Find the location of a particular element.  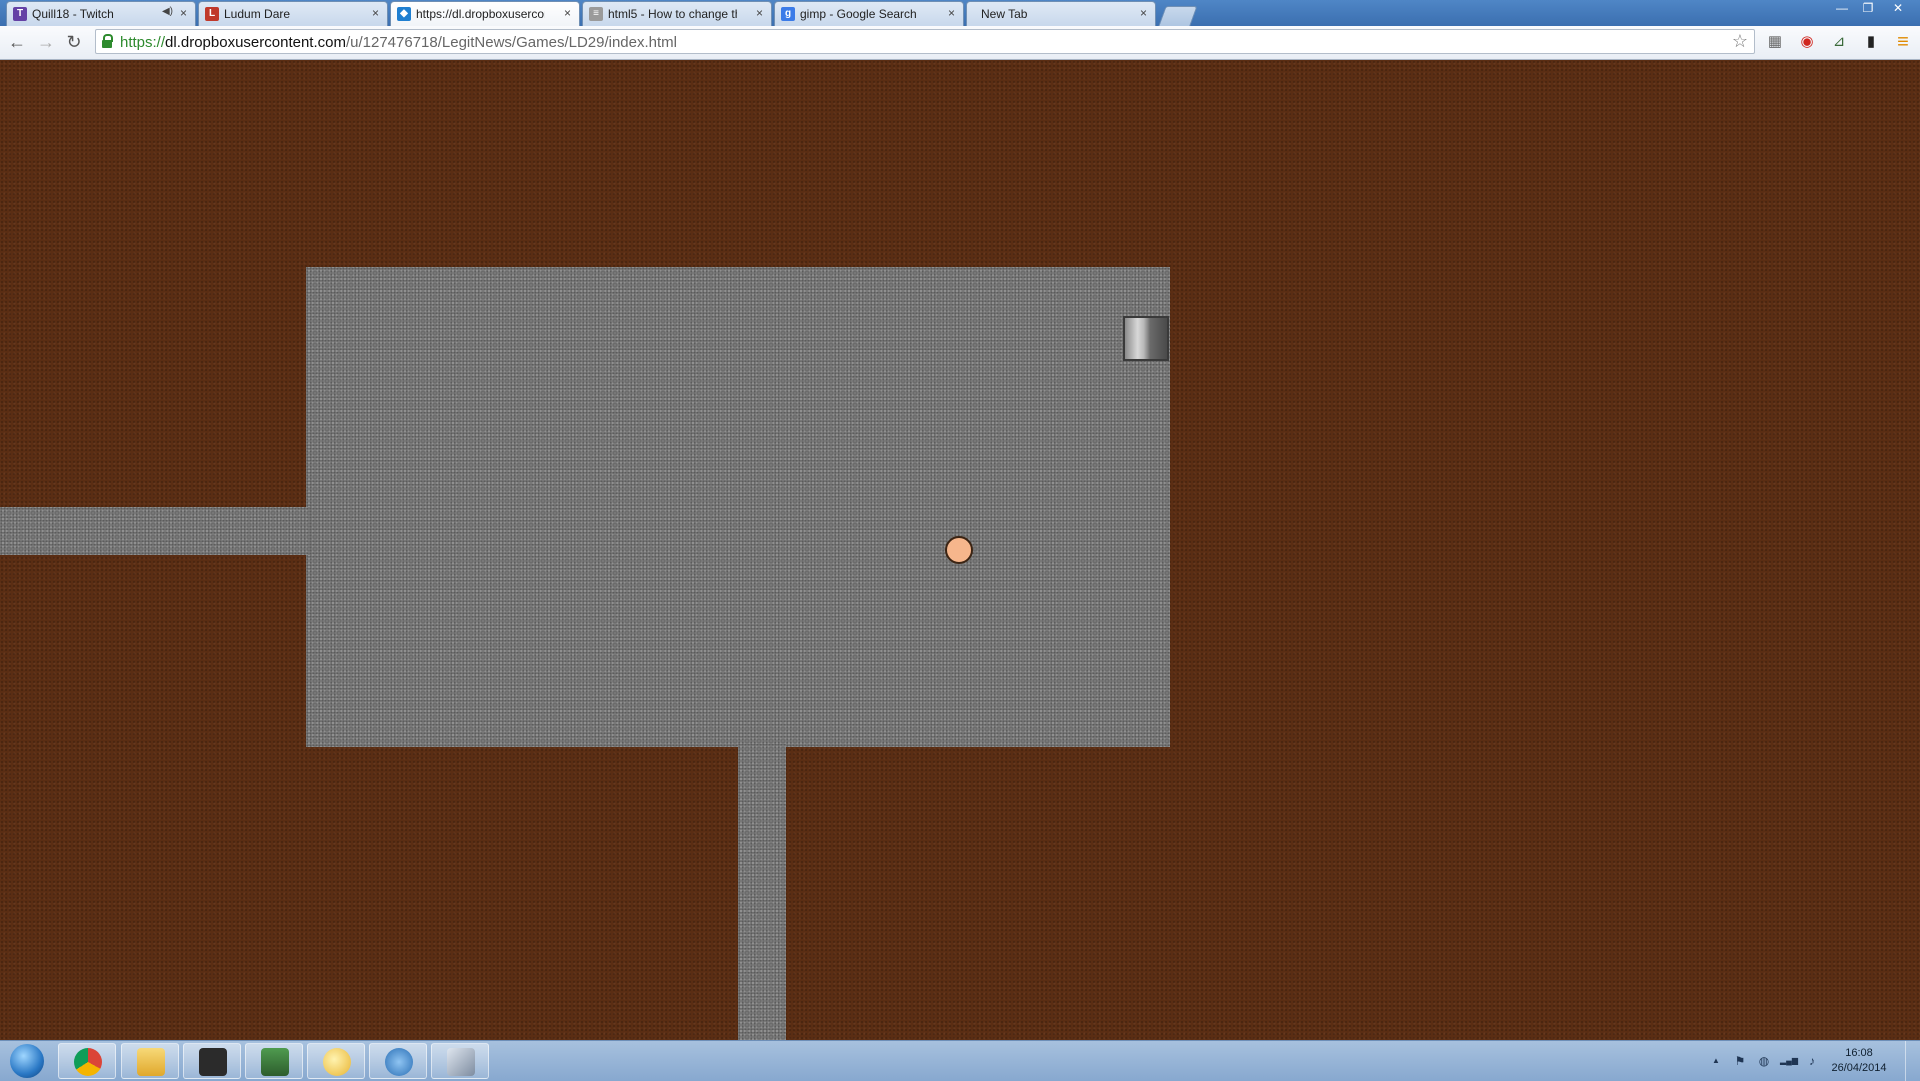

volume-icon: ♪ is located at coordinates (1812, 1061).